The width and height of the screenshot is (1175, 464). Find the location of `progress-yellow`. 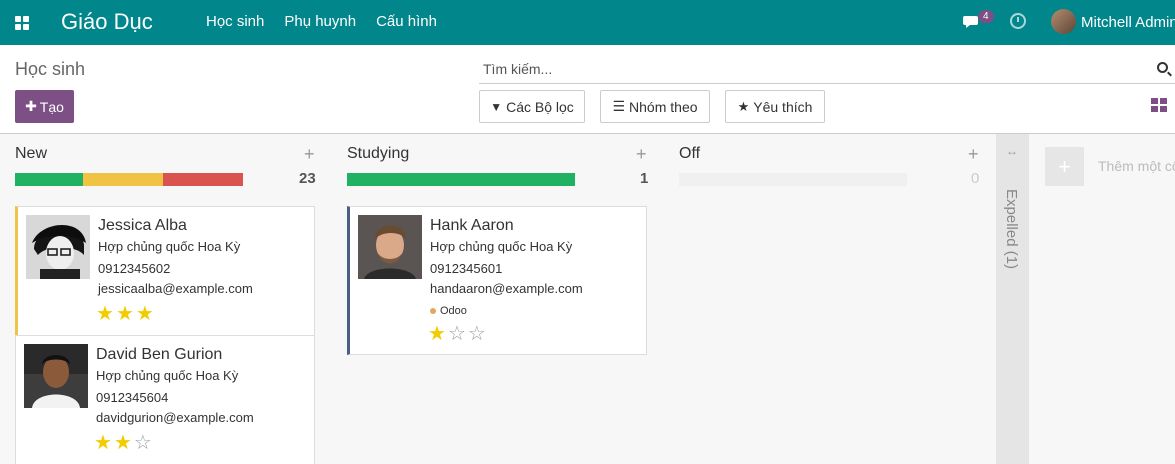

progress-yellow is located at coordinates (123, 179).